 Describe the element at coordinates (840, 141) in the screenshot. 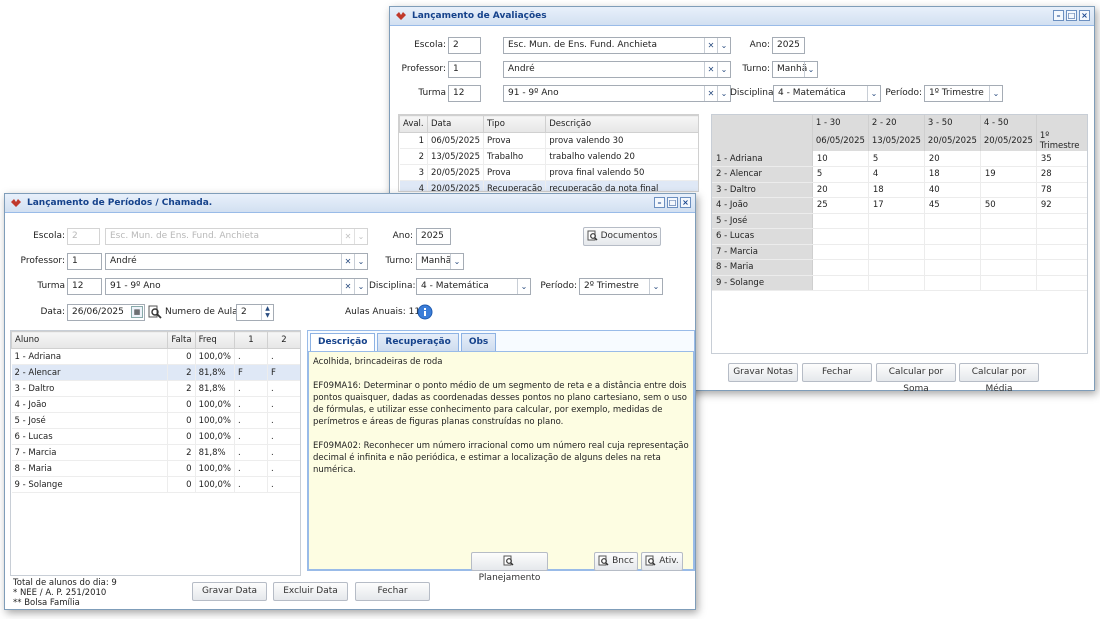

I see `grade-col-date: 06/05/2025` at that location.